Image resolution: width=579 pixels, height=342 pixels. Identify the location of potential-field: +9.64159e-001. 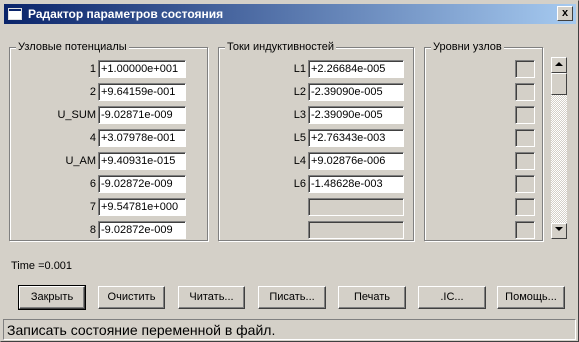
(142, 92).